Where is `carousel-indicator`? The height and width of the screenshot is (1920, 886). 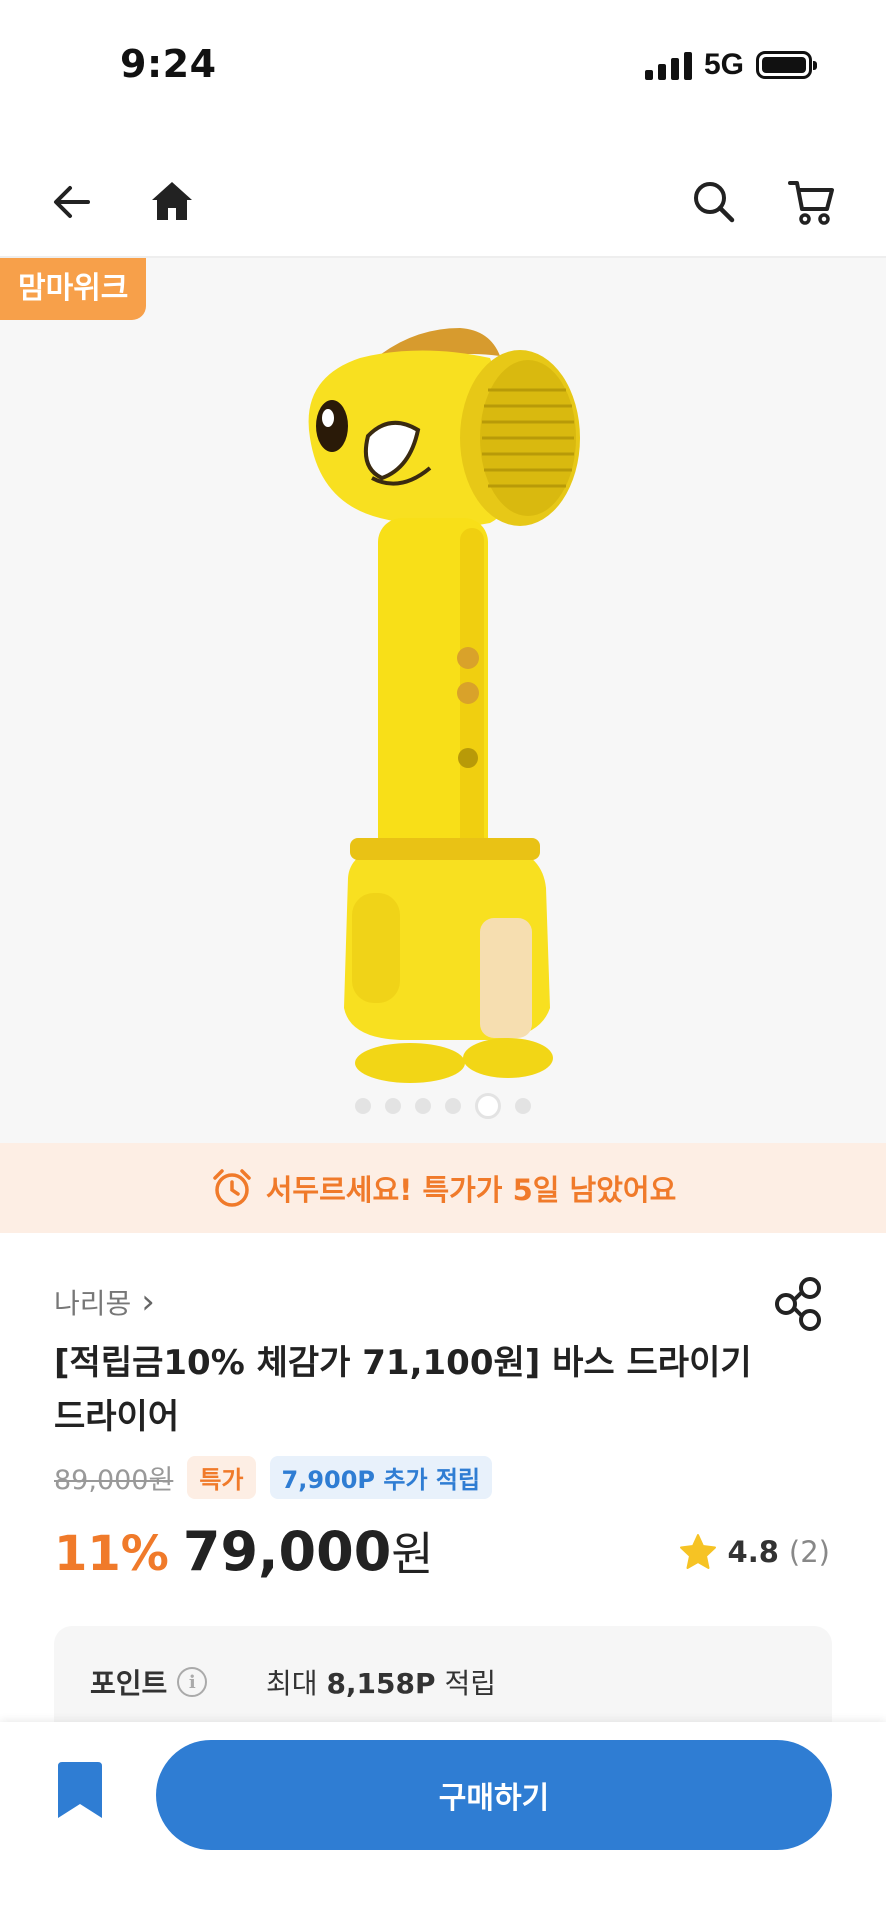 carousel-indicator is located at coordinates (443, 1106).